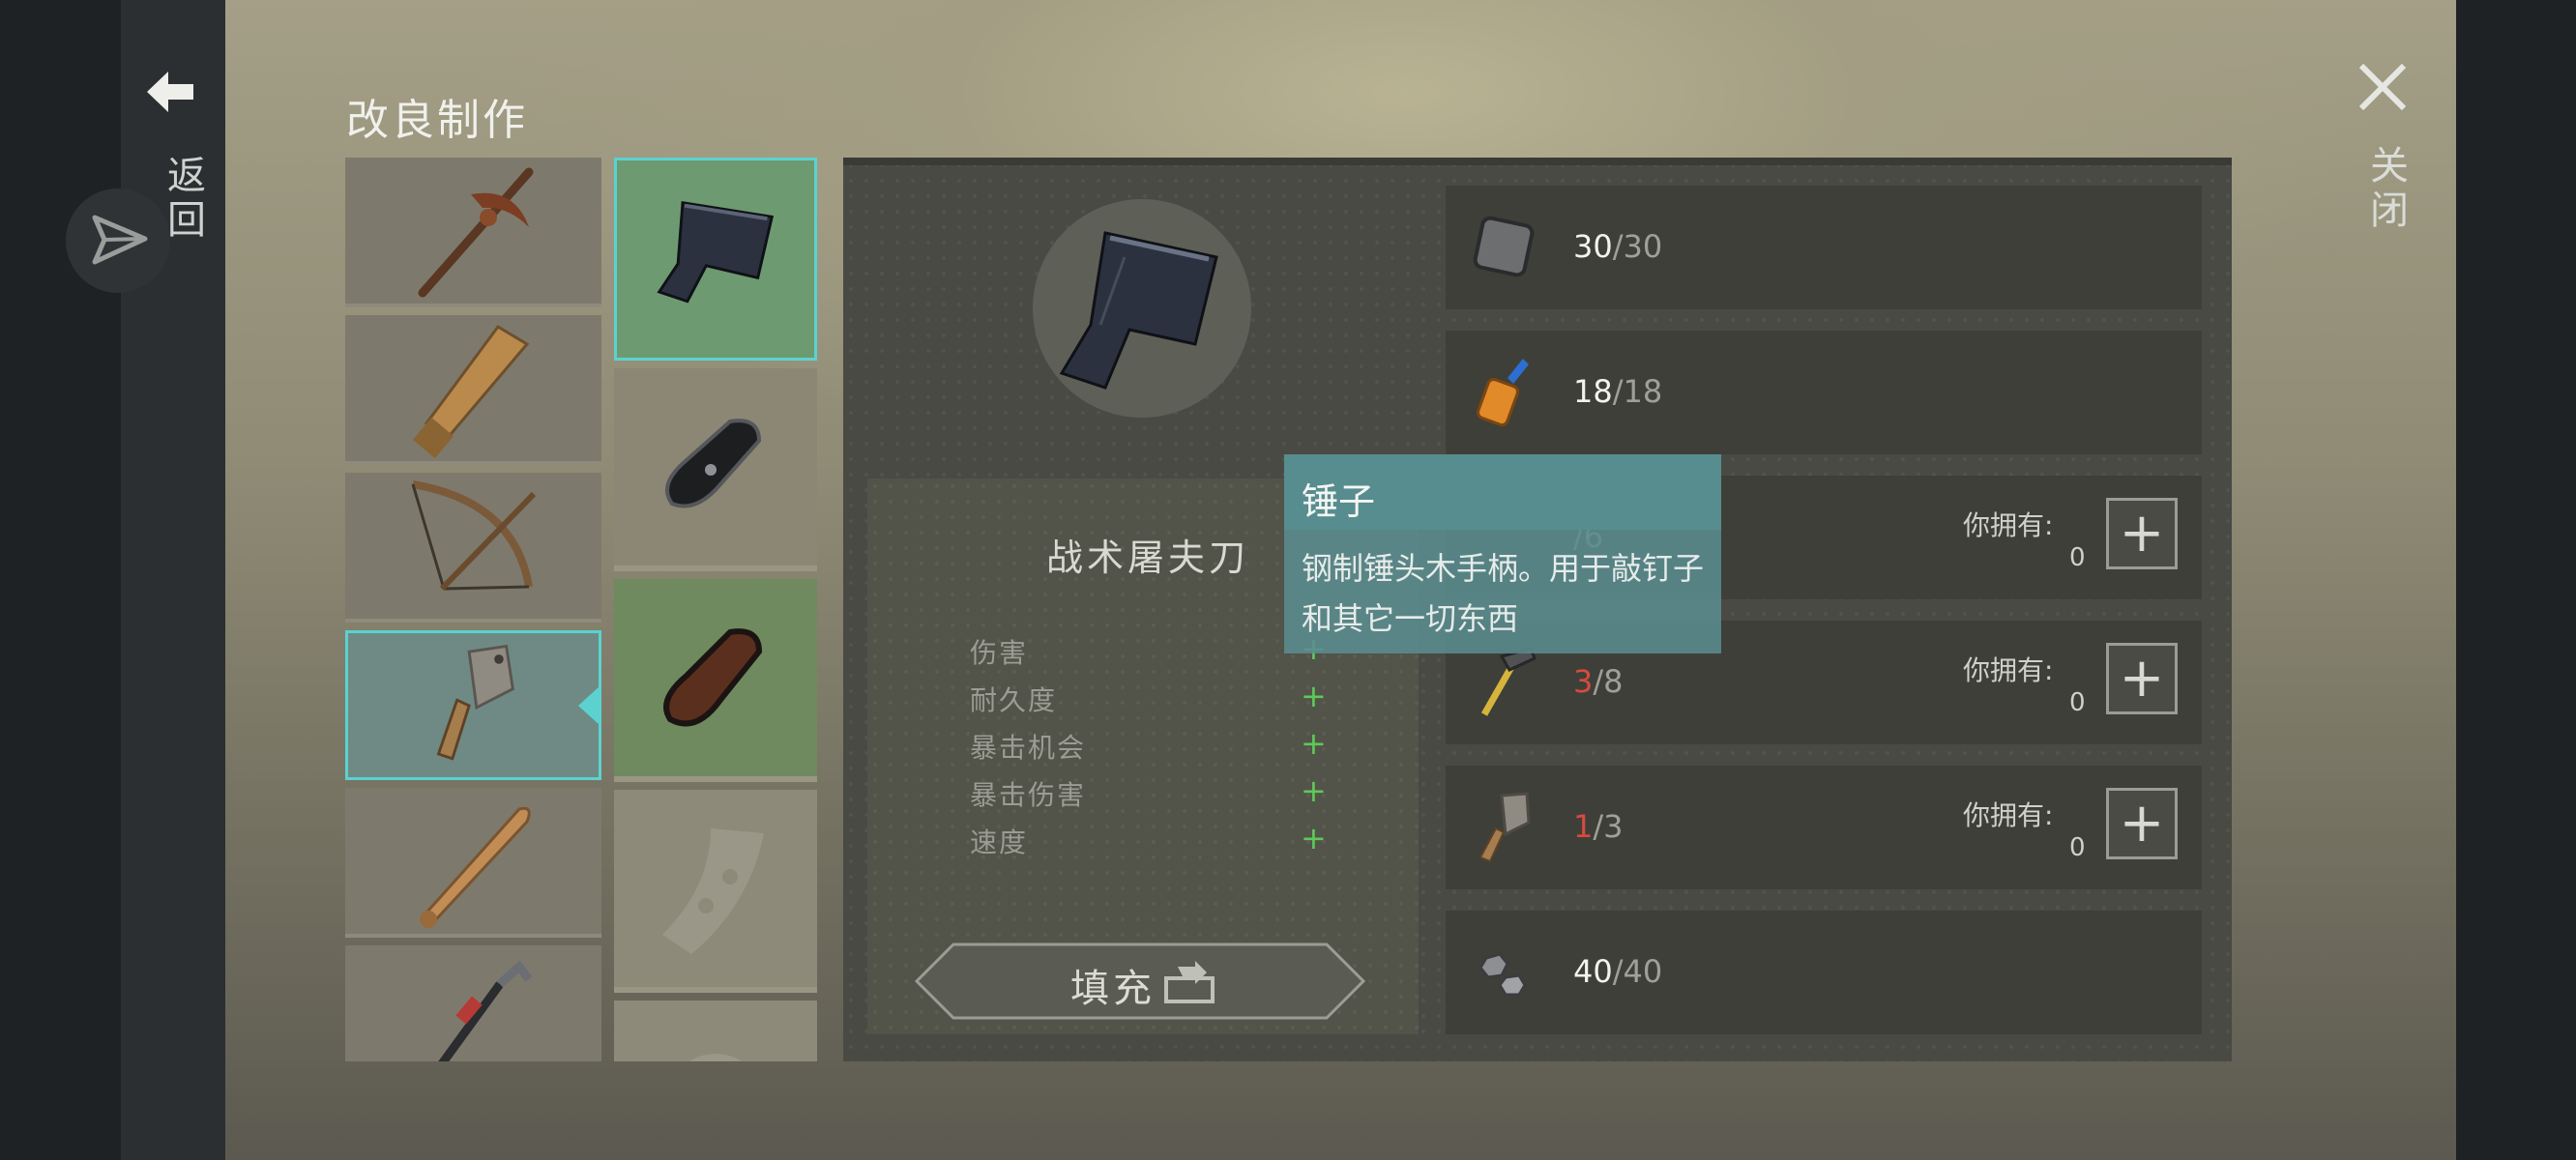  I want to click on wooden-plank-icon, so click(471, 392).